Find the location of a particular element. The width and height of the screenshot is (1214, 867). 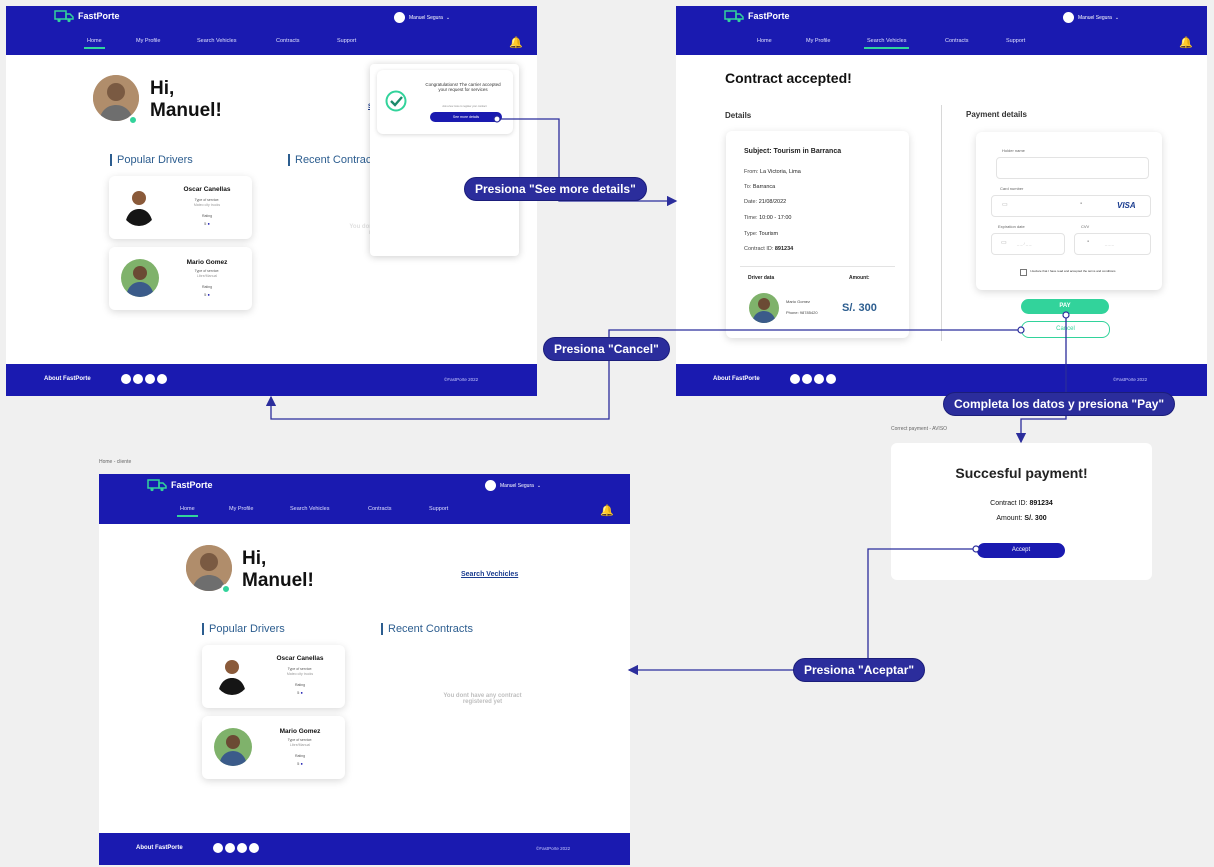

connector-pay is located at coordinates (1041, 379).